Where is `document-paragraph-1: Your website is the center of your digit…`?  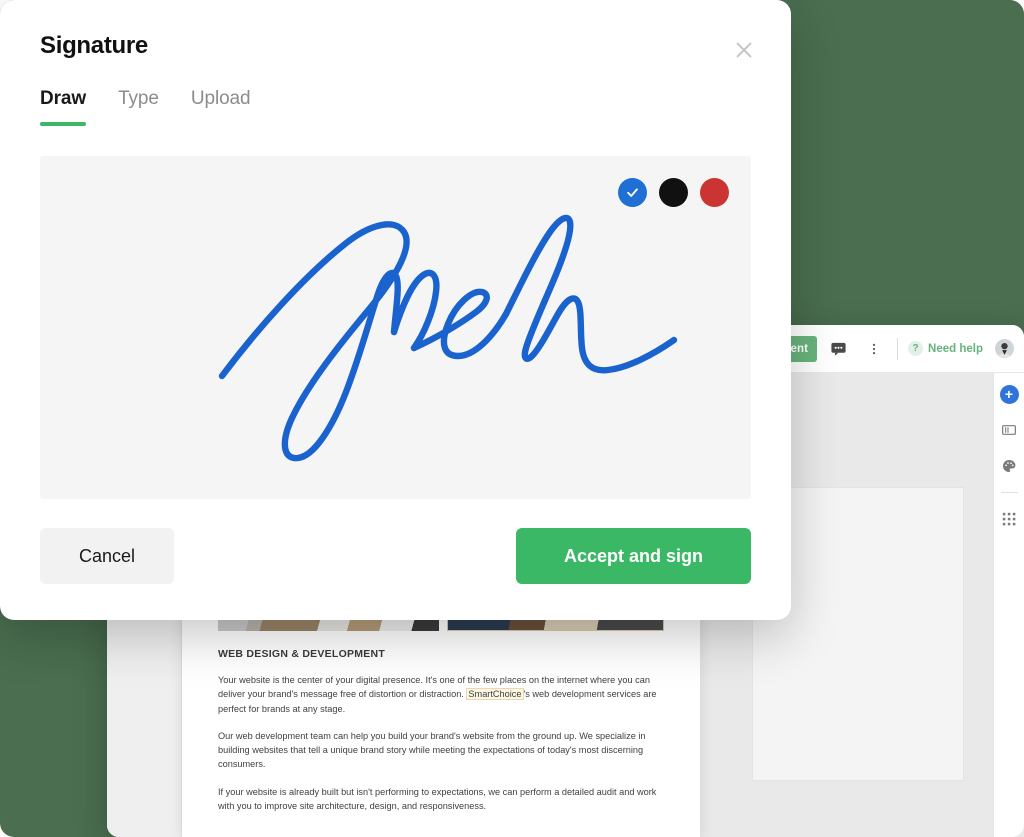 document-paragraph-1: Your website is the center of your digit… is located at coordinates (441, 694).